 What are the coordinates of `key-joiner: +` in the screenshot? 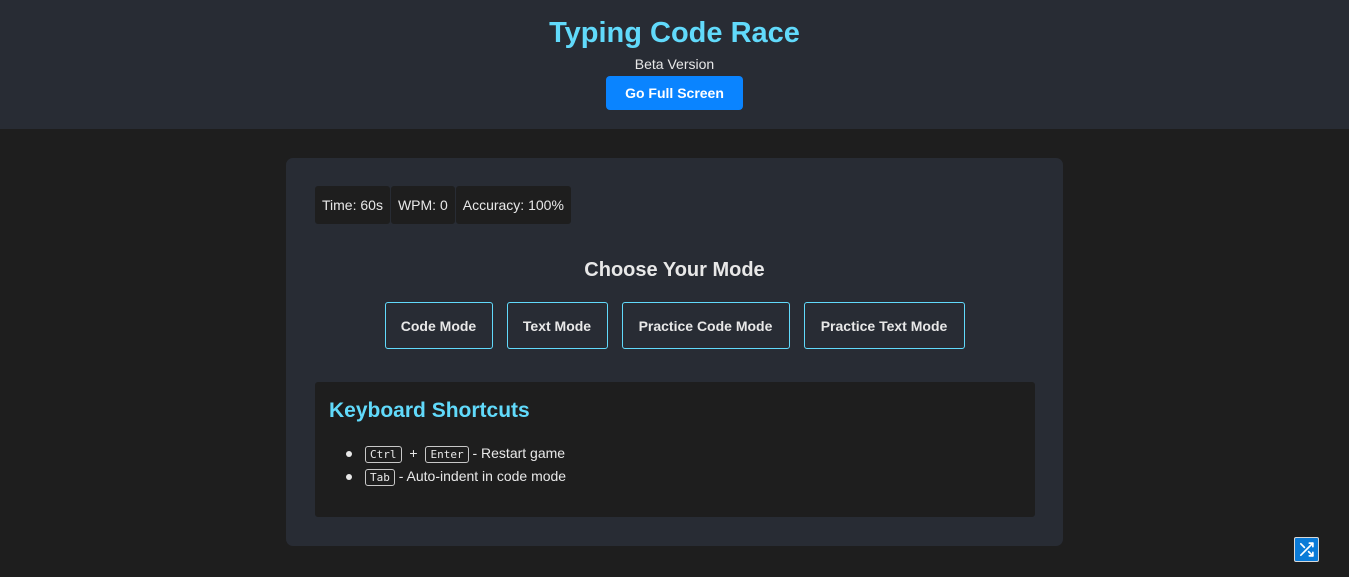 It's located at (413, 453).